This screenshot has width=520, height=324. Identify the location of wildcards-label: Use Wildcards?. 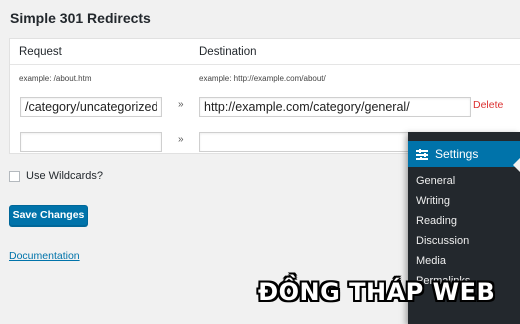
(64, 176).